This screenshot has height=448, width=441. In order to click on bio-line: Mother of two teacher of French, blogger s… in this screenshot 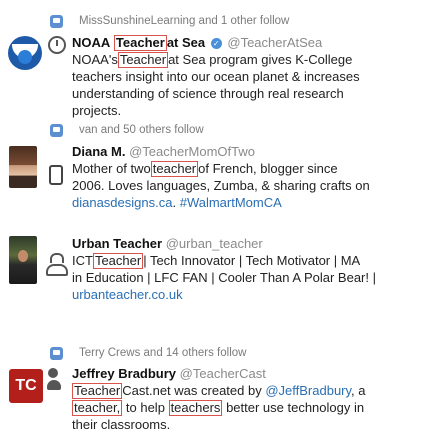, I will do `click(205, 169)`.